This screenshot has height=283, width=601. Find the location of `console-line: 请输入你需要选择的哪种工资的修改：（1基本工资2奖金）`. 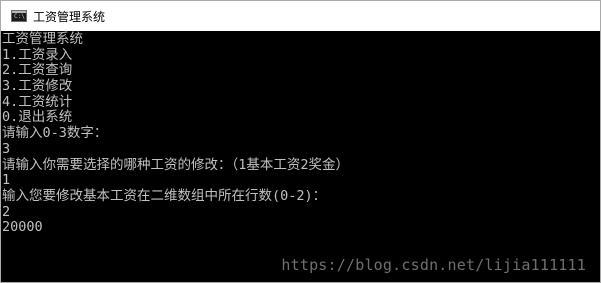

console-line: 请输入你需要选择的哪种工资的修改：（1基本工资2奖金） is located at coordinates (176, 164).